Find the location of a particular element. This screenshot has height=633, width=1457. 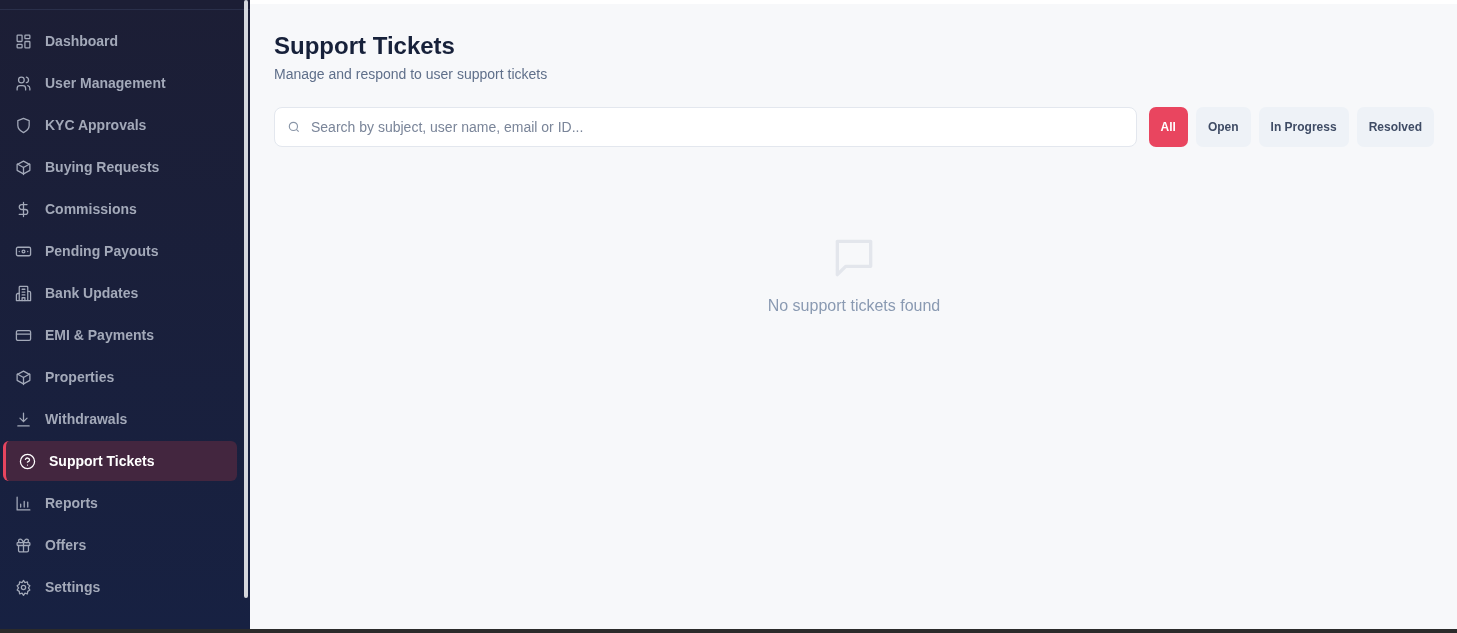

sidebar-item: Offers is located at coordinates (114, 545).